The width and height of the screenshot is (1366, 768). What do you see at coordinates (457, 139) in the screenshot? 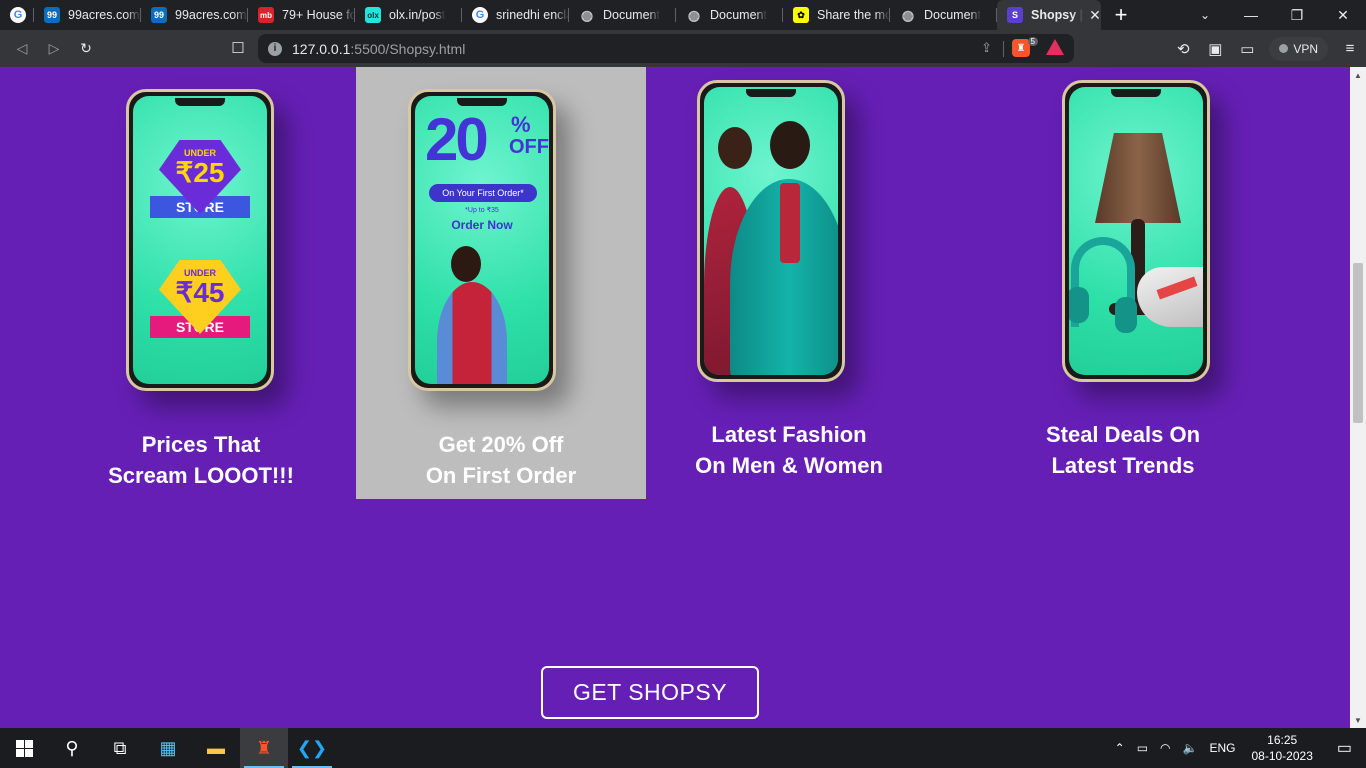
I see `promo-20: 20` at bounding box center [457, 139].